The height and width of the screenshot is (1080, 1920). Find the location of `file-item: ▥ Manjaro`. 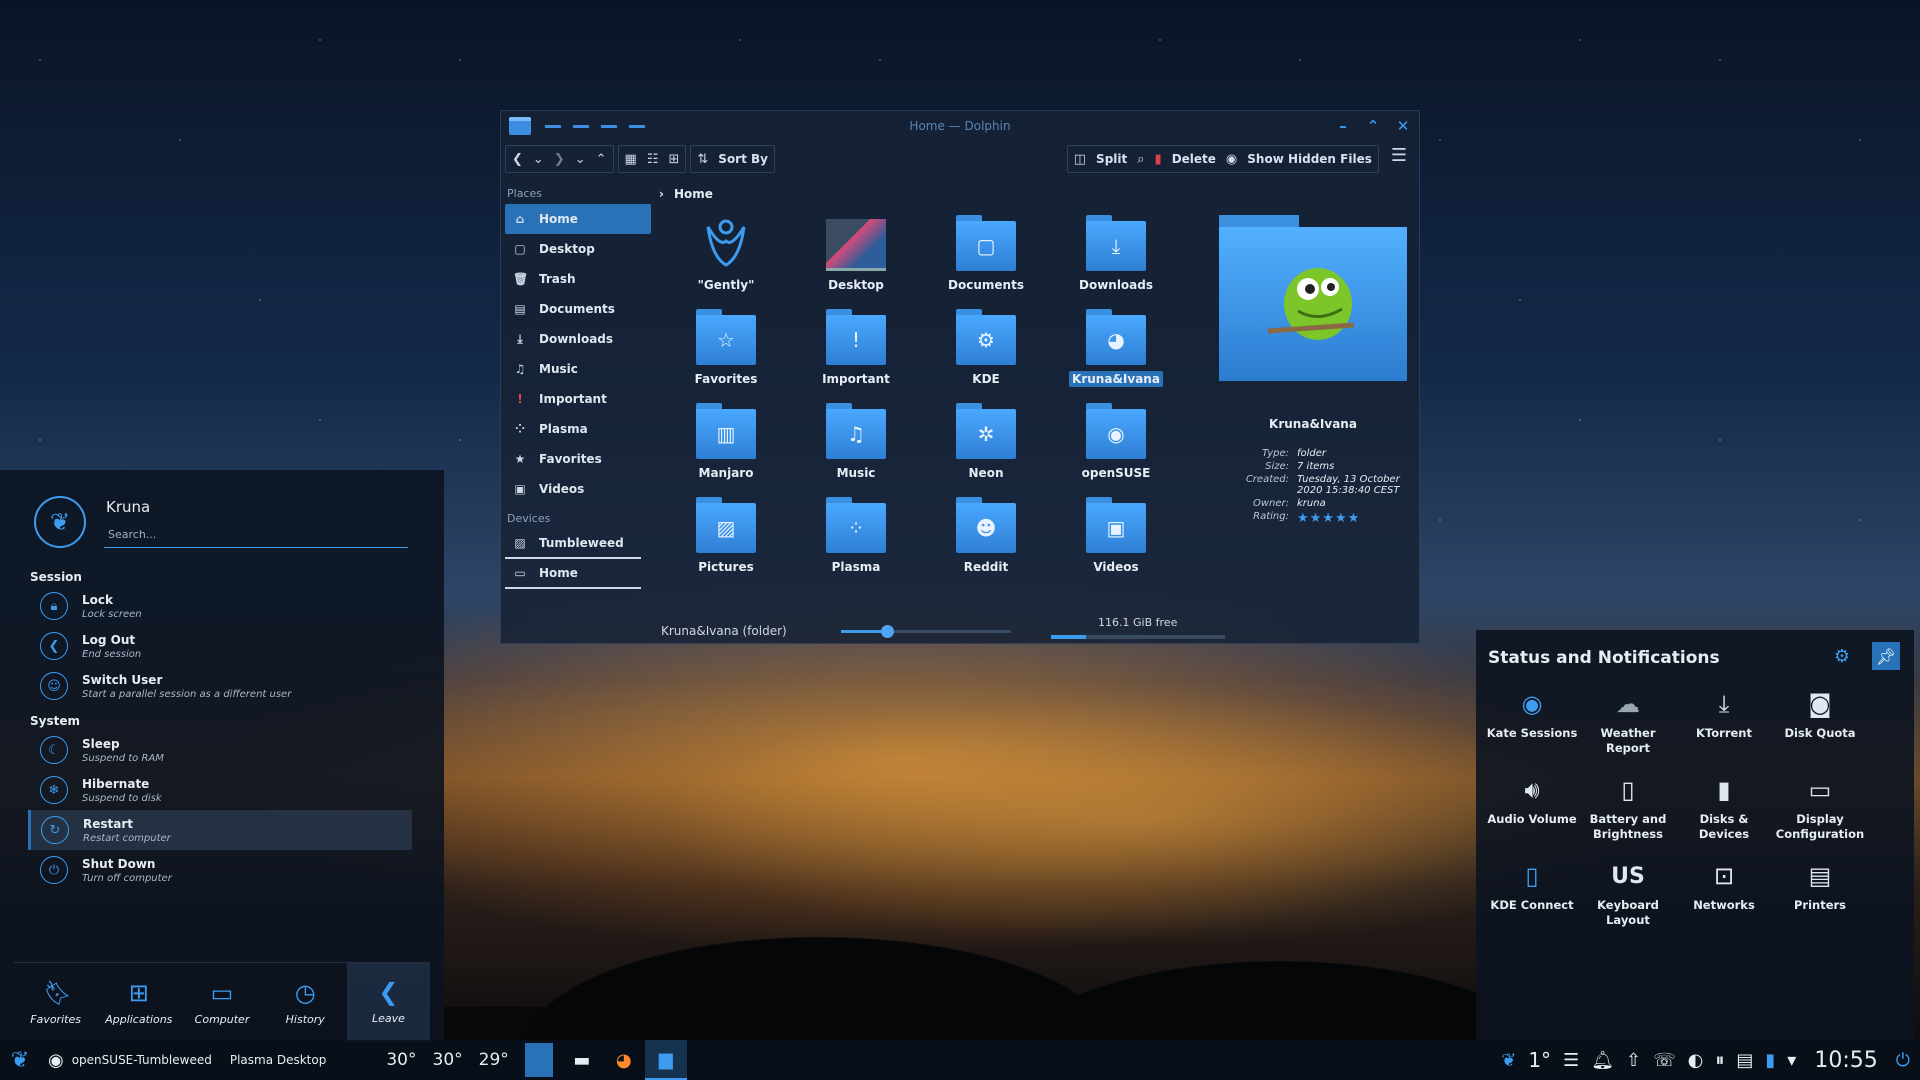

file-item: ▥ Manjaro is located at coordinates (726, 442).